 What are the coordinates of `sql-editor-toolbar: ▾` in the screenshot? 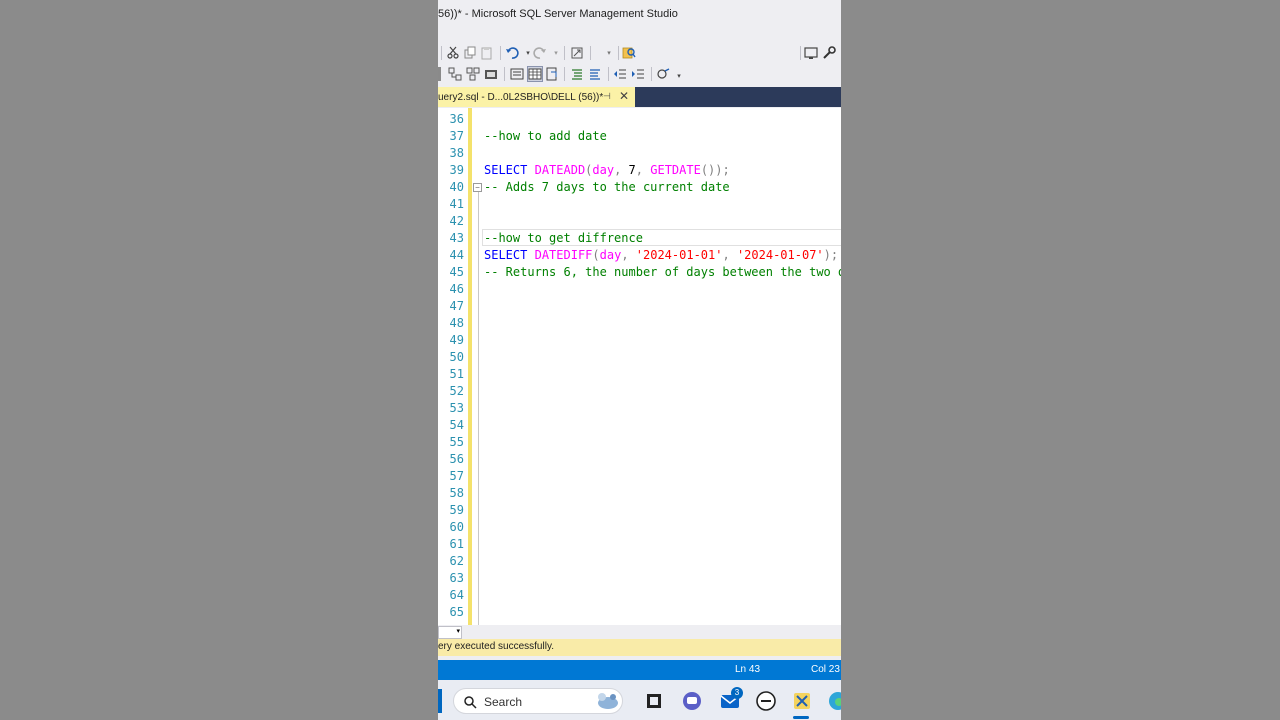 It's located at (639, 74).